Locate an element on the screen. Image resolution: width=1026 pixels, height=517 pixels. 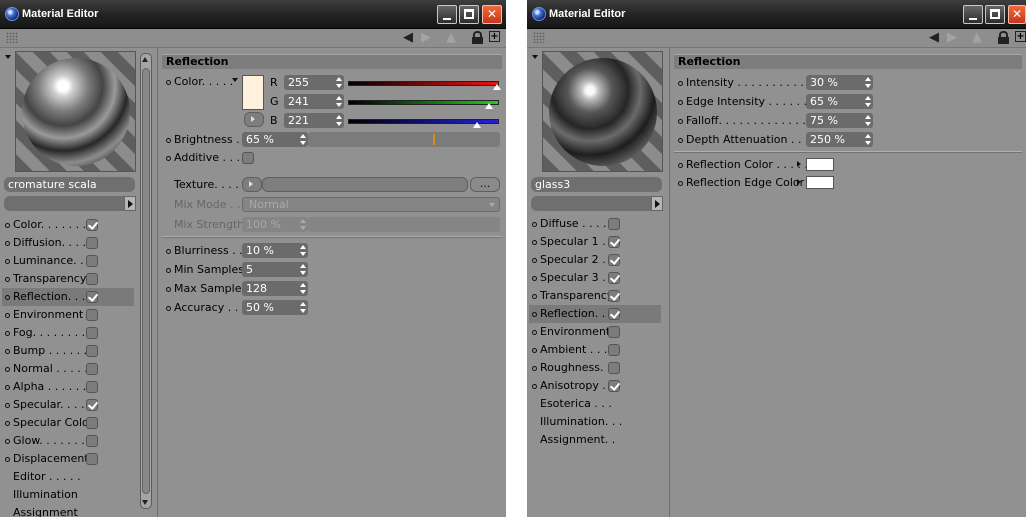
blurriness-field: 10 % is located at coordinates (275, 250).